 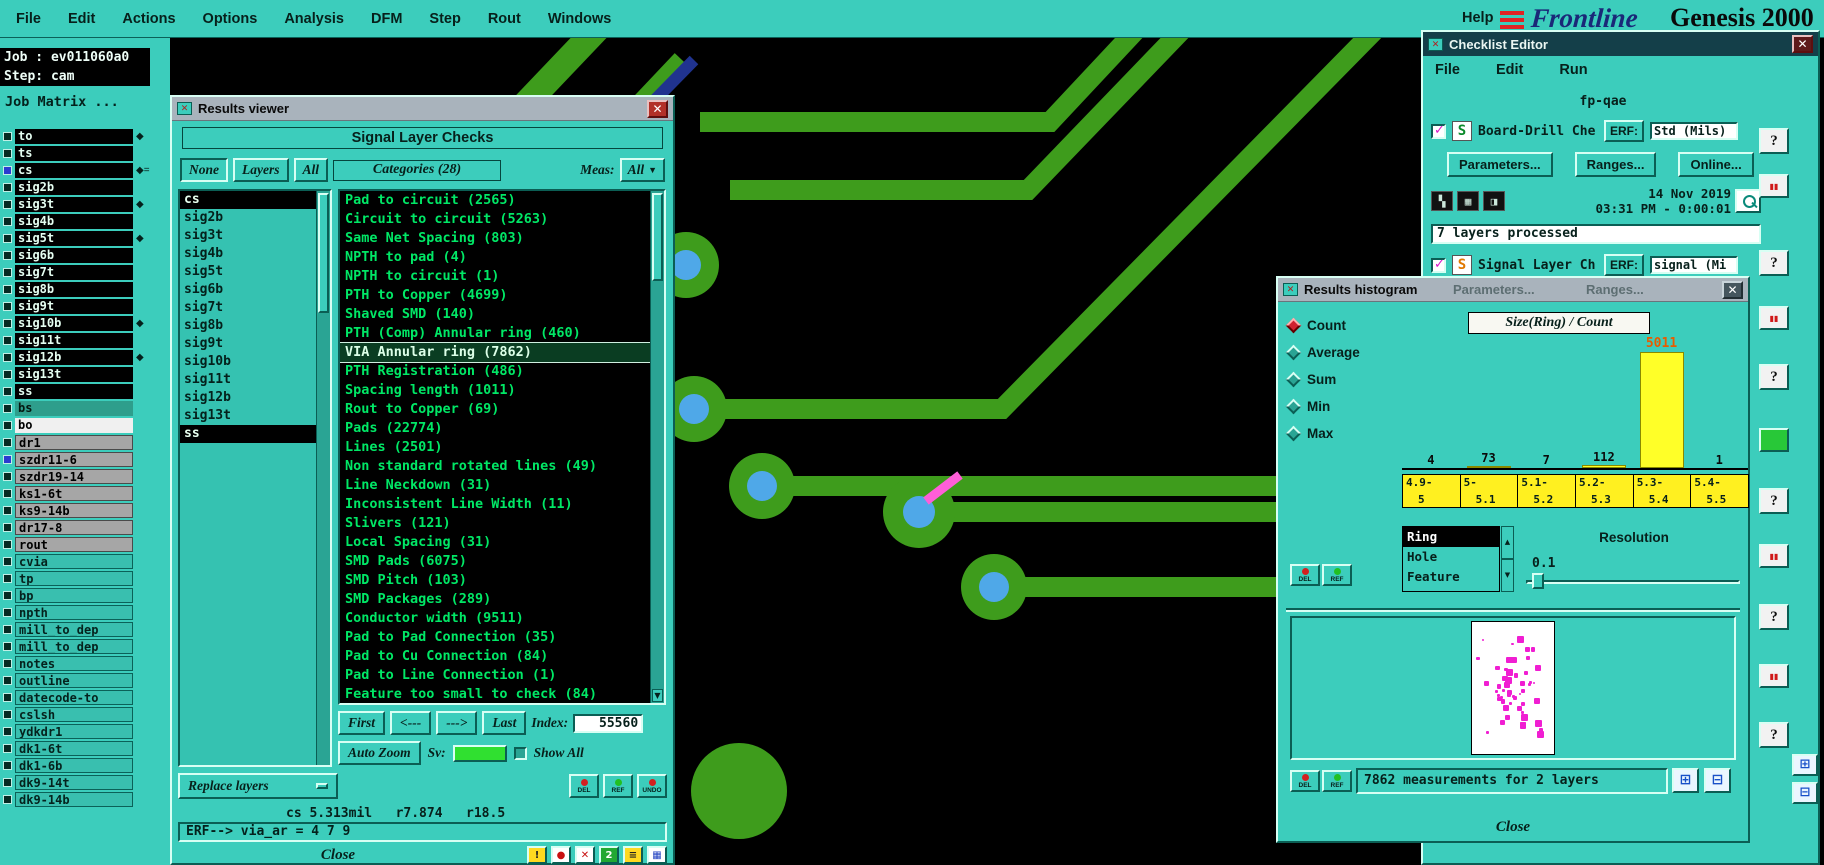 What do you see at coordinates (204, 170) in the screenshot?
I see `filter-none-button: None` at bounding box center [204, 170].